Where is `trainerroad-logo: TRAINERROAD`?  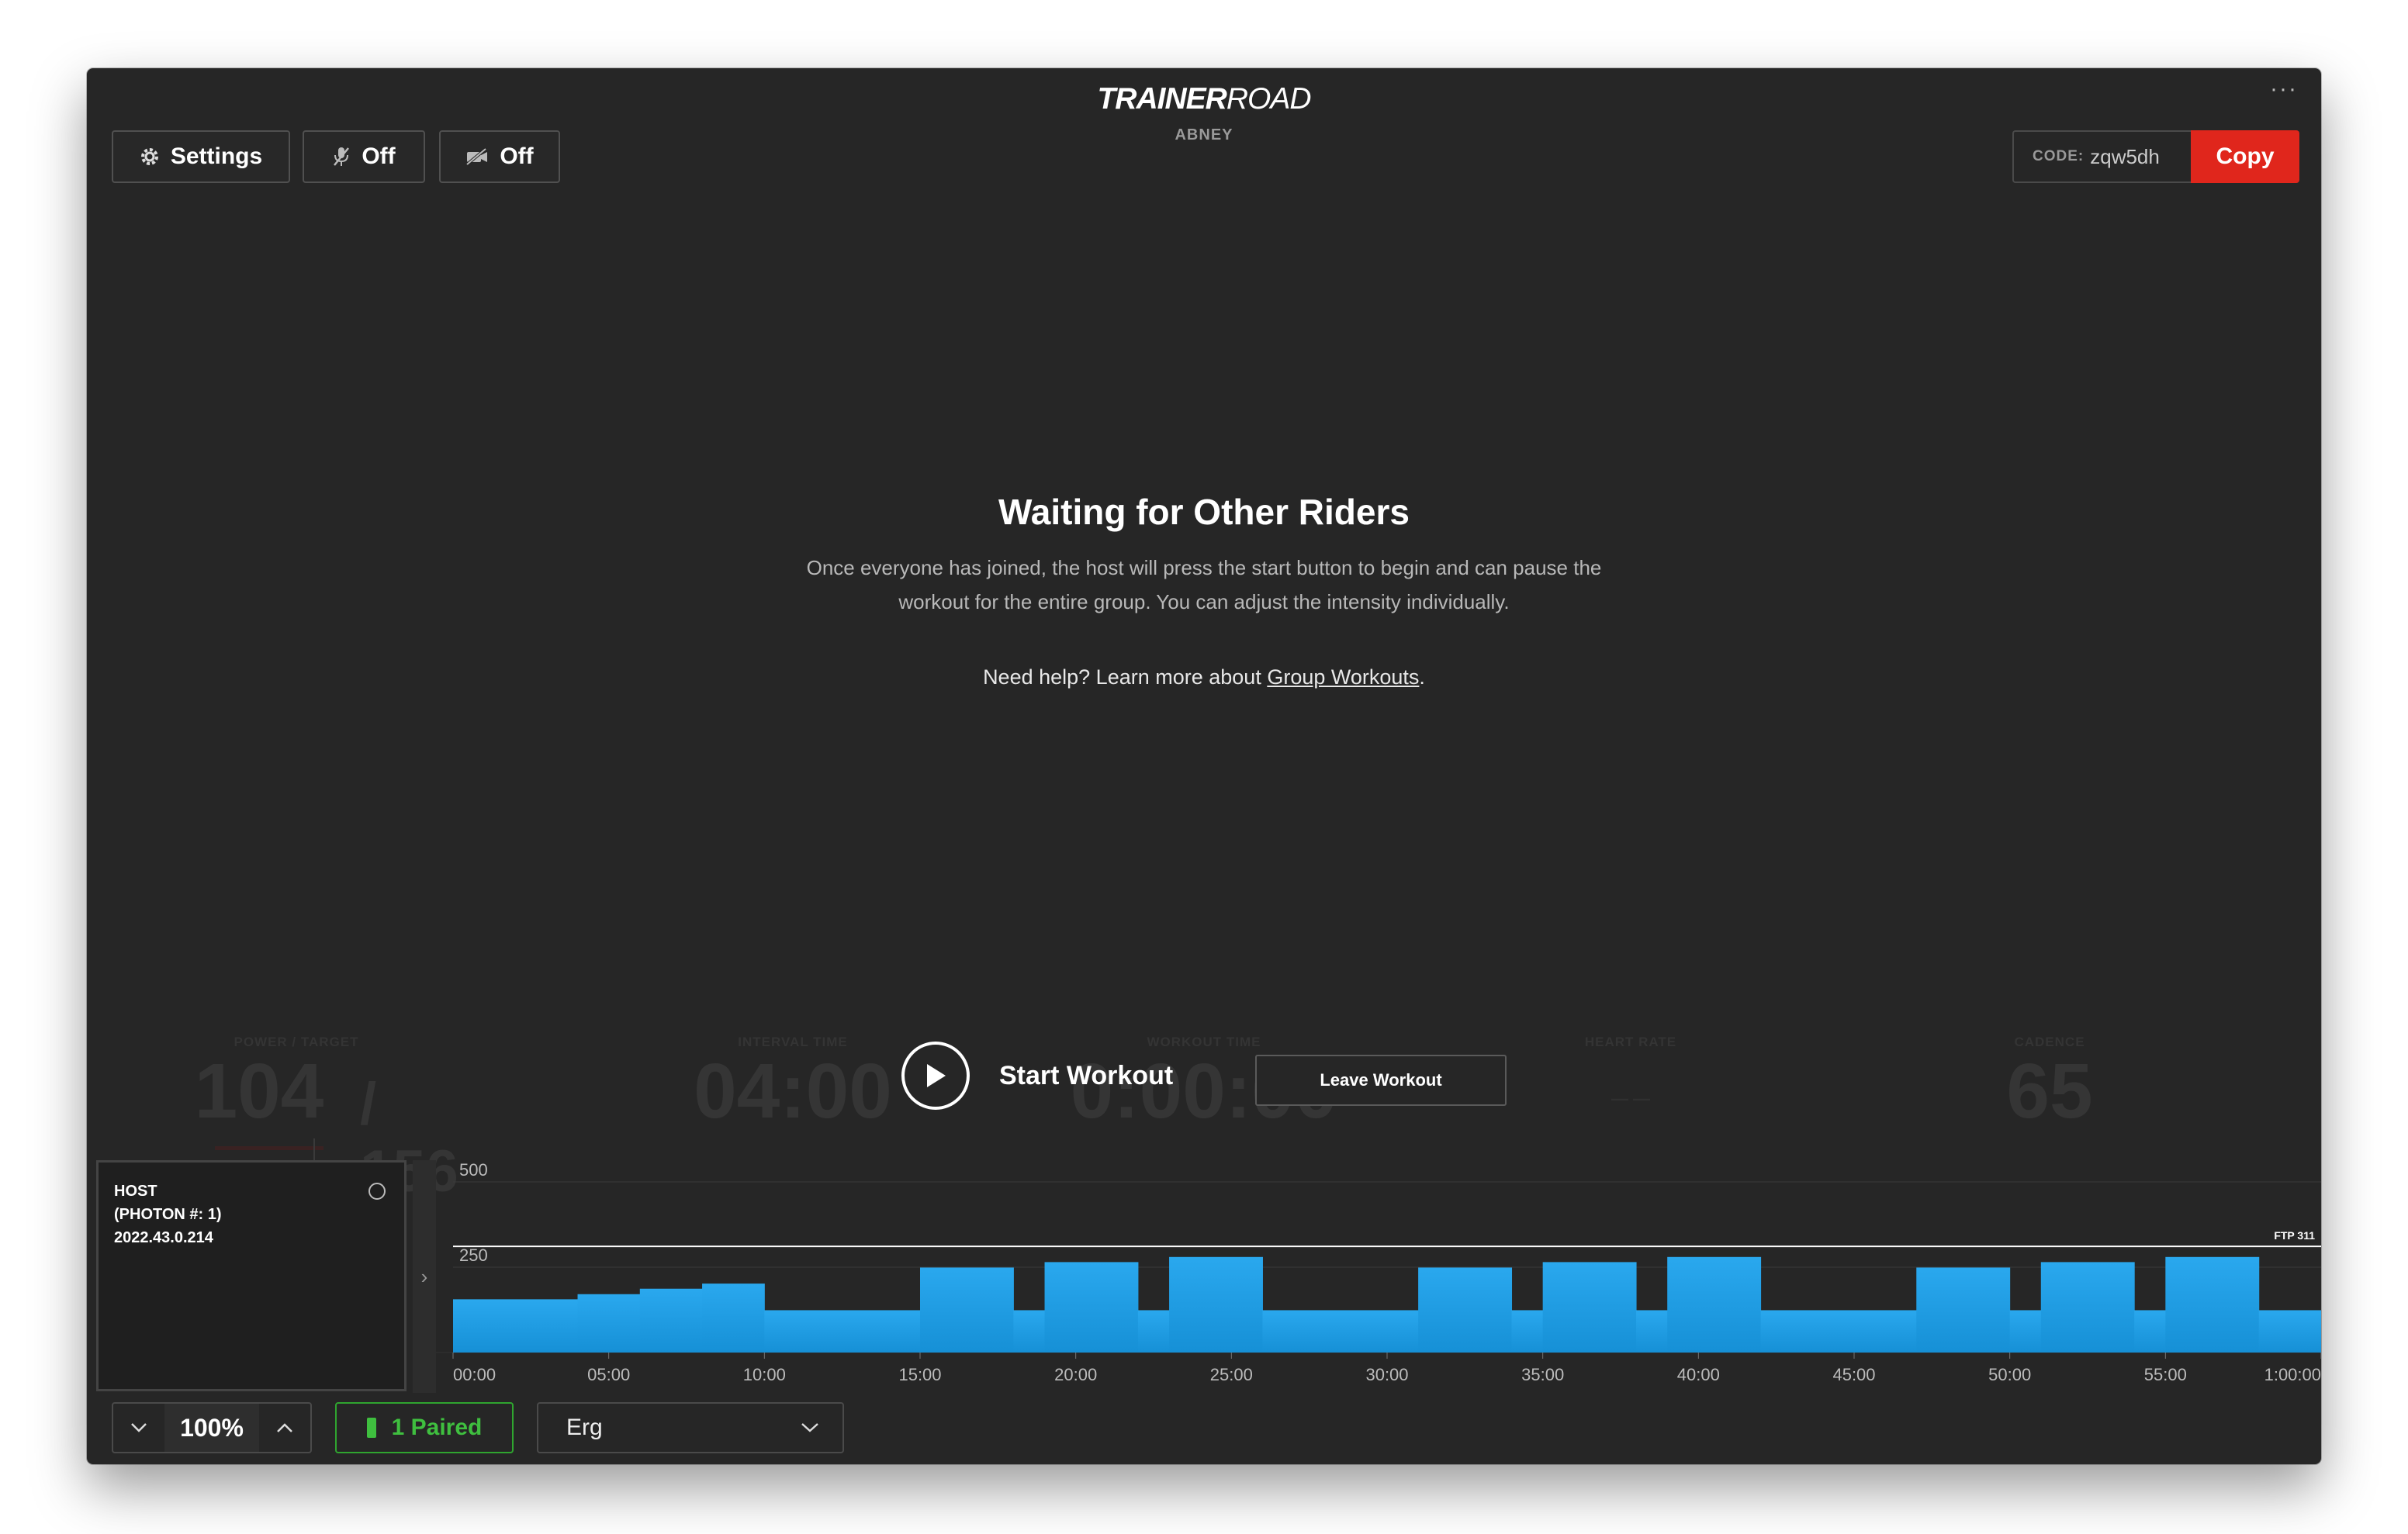
trainerroad-logo: TRAINERROAD is located at coordinates (1204, 99).